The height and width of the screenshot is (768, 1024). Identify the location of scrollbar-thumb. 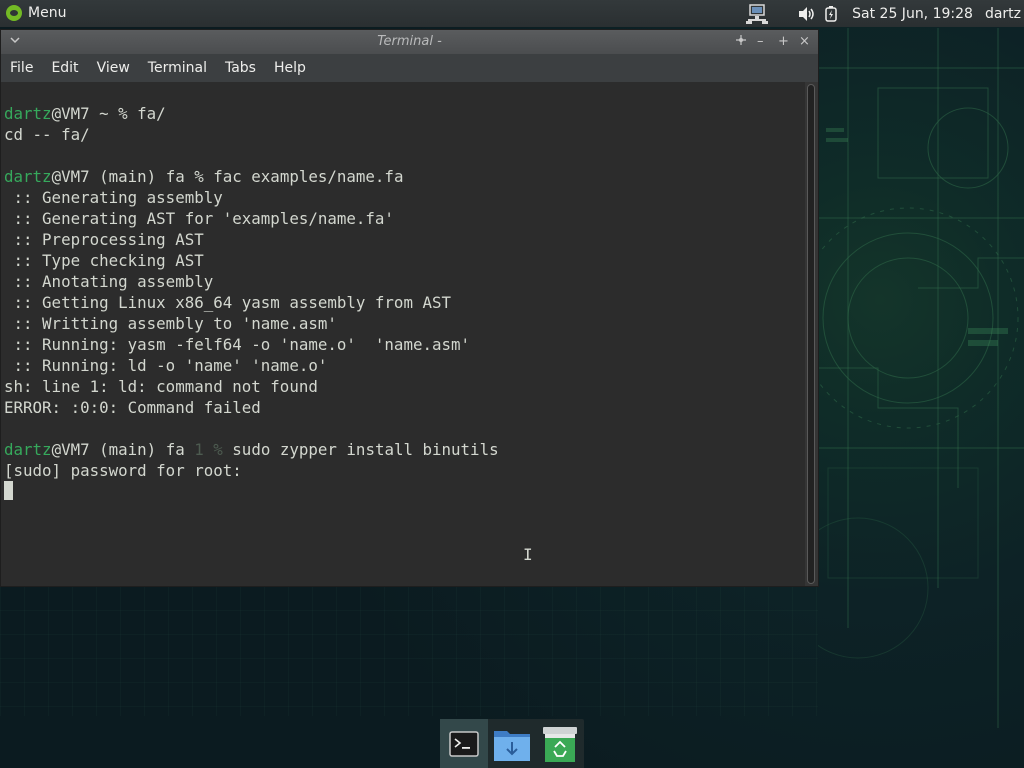
(811, 334).